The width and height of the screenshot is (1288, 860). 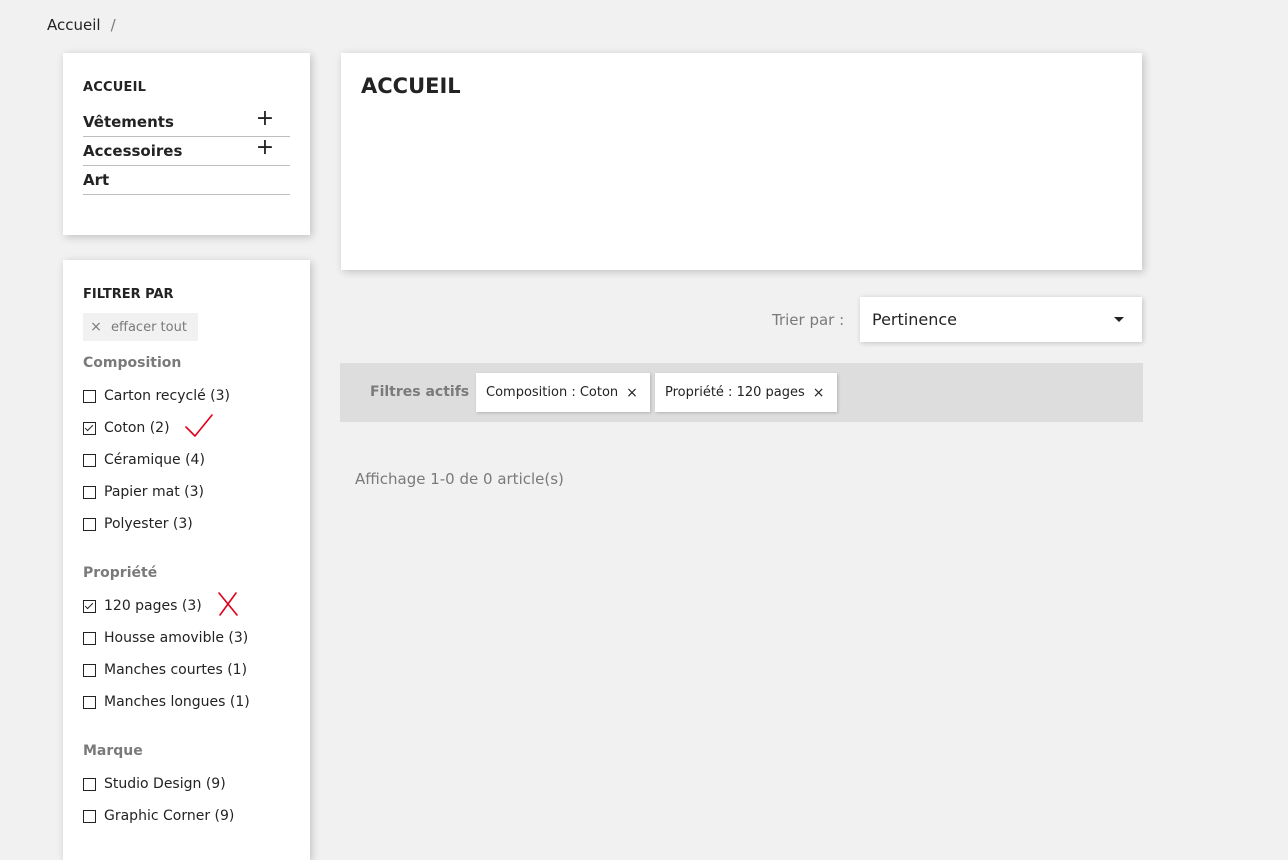 What do you see at coordinates (459, 479) in the screenshot?
I see `result-count: Affichage 1-0 de 0 article(s)` at bounding box center [459, 479].